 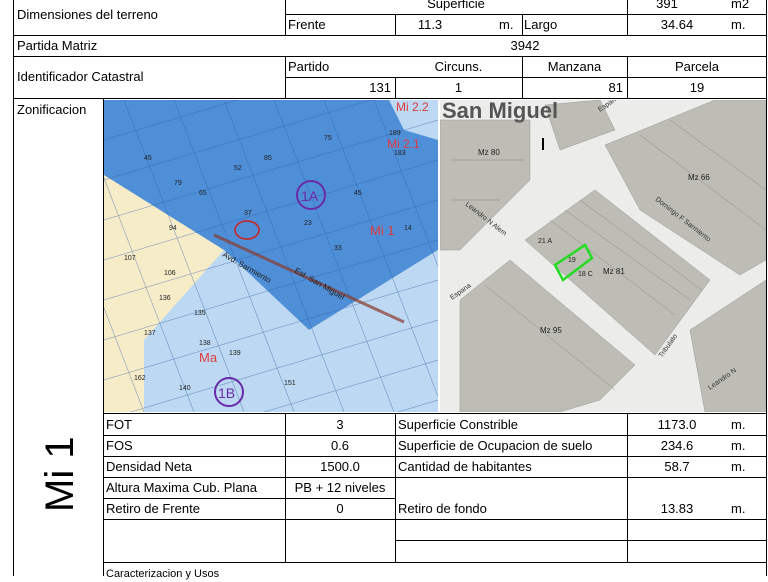 I want to click on zone-label-1a: 1A, so click(x=310, y=196).